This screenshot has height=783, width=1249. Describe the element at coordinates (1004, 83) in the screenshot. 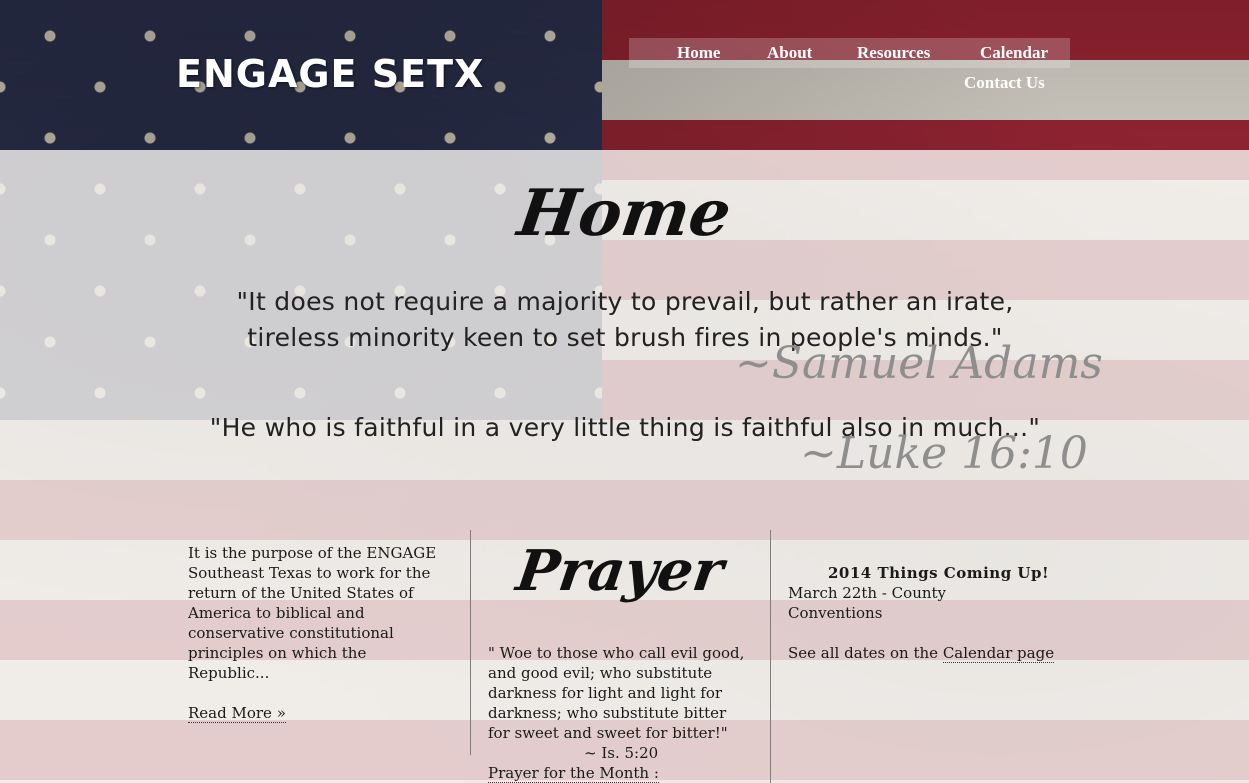

I see `nav-item-contact-us: Contact Us` at that location.